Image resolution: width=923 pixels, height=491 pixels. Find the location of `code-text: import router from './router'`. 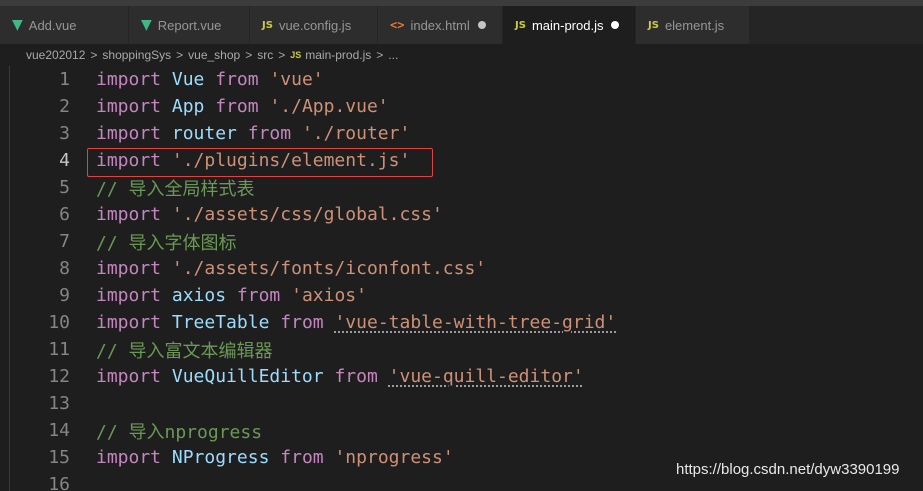

code-text: import router from './router' is located at coordinates (253, 133).